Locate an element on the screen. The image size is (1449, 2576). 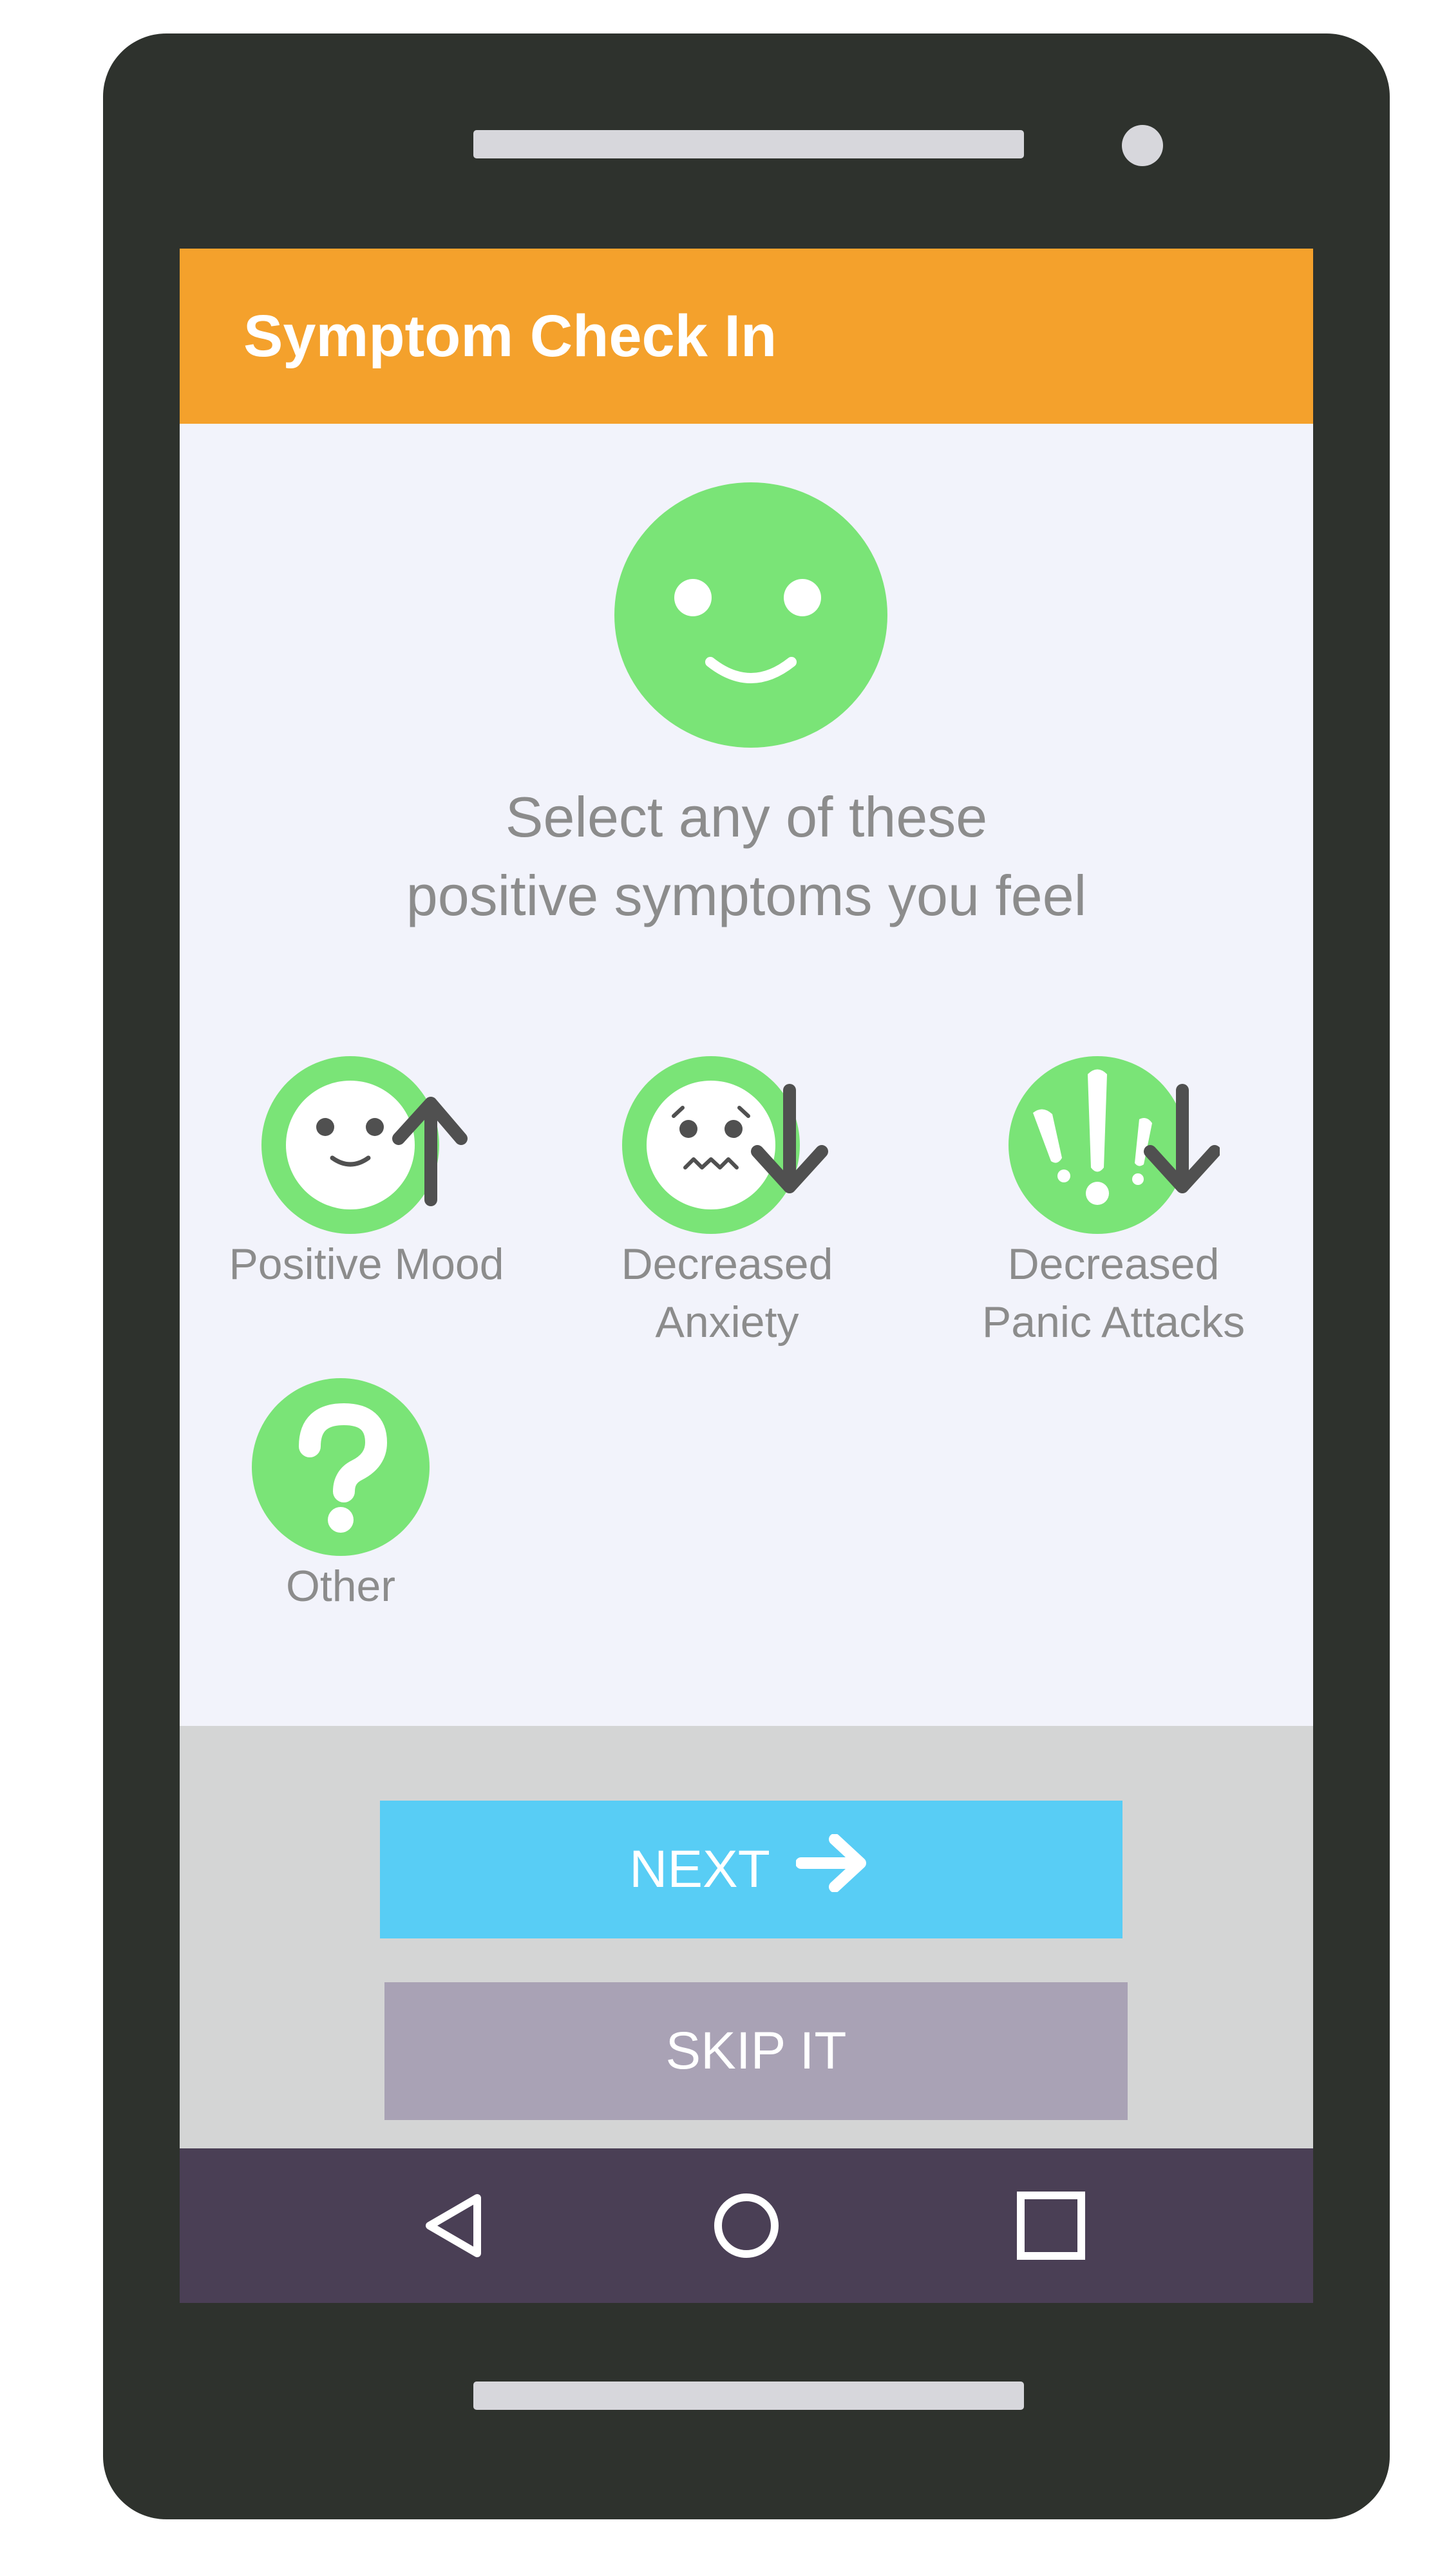
app-bar: Symptom Check In is located at coordinates (747, 336).